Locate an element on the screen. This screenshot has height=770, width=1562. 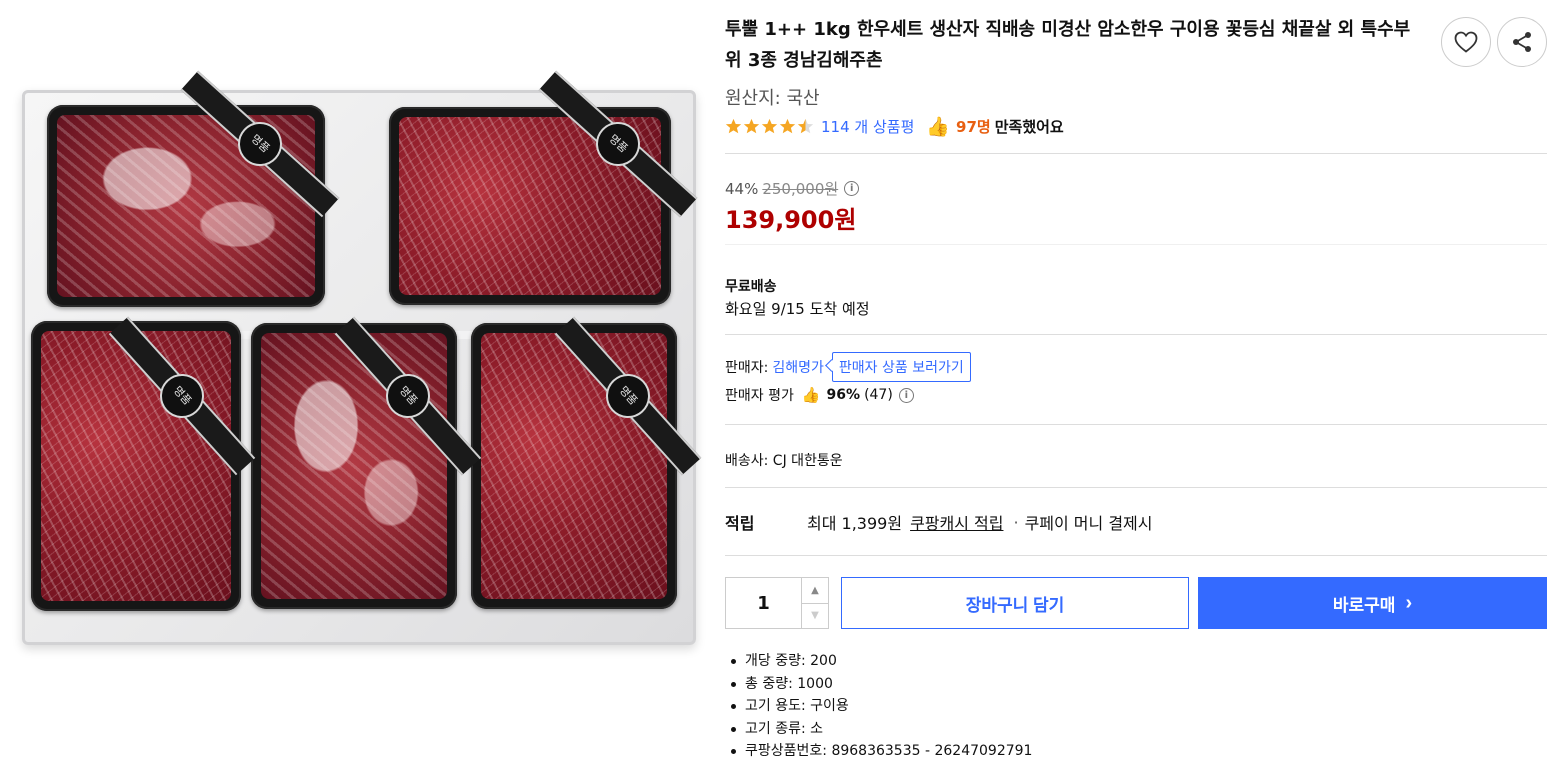
reward-label: 적립 is located at coordinates (740, 523).